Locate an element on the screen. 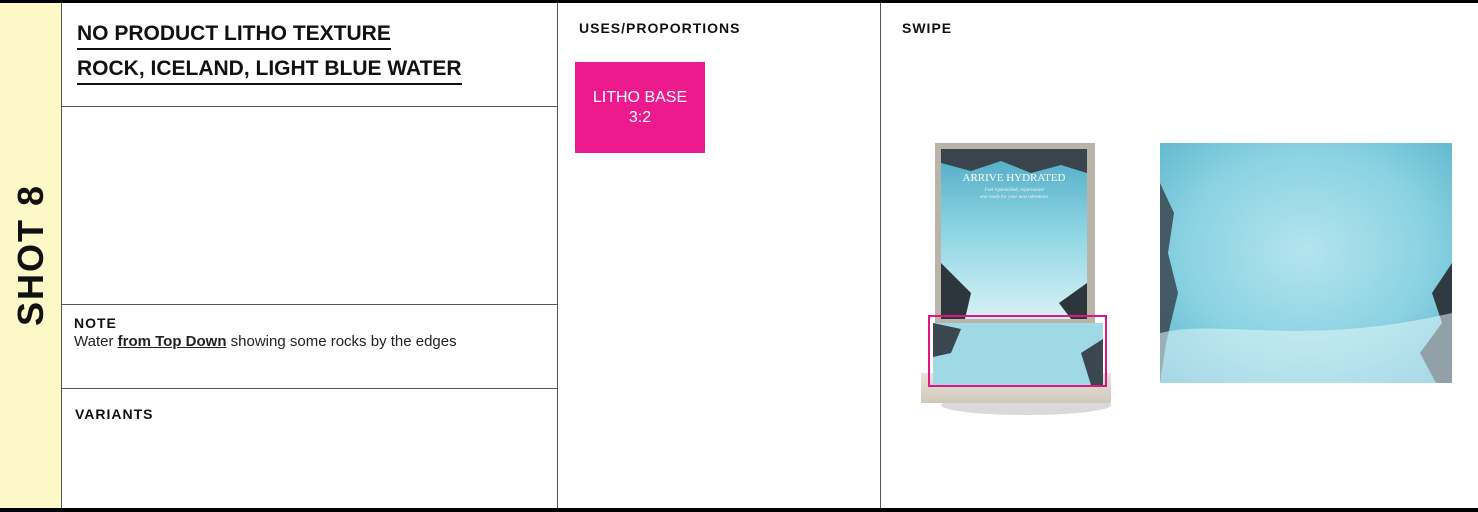 The image size is (1478, 512). display-subline-1: Feel replenished, rejuvenated is located at coordinates (1013, 190).